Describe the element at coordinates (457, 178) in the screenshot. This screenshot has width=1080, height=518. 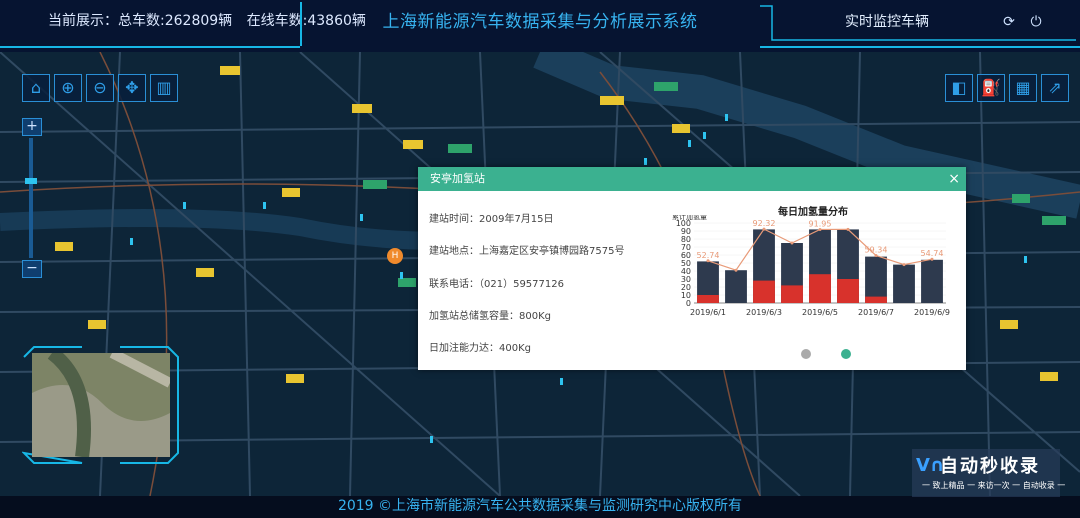
I see `popup-title: 安亭加氢站` at that location.